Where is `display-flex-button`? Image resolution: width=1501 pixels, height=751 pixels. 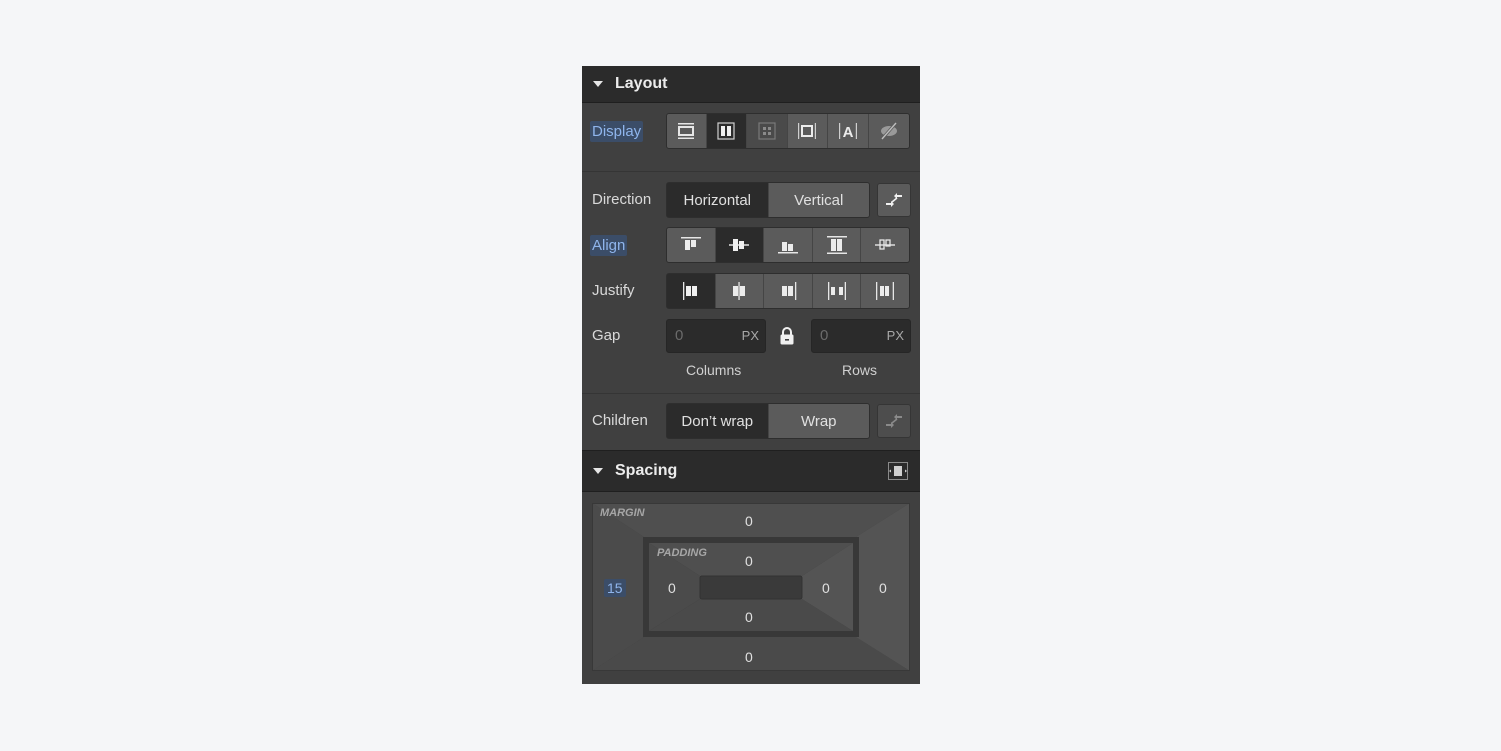 display-flex-button is located at coordinates (726, 131).